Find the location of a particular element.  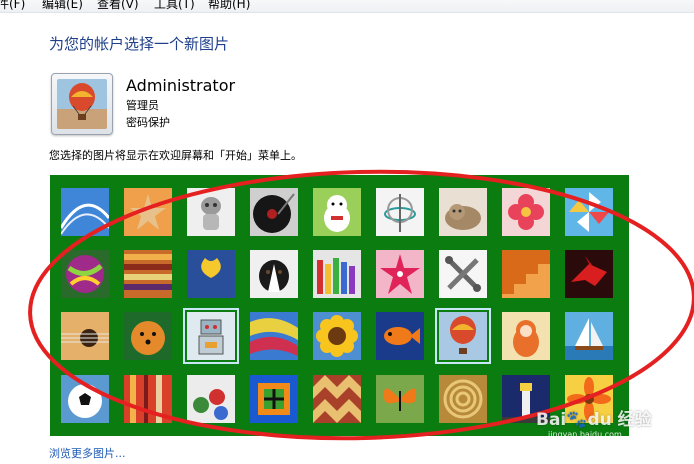

user-role: 管理员 is located at coordinates (142, 105).